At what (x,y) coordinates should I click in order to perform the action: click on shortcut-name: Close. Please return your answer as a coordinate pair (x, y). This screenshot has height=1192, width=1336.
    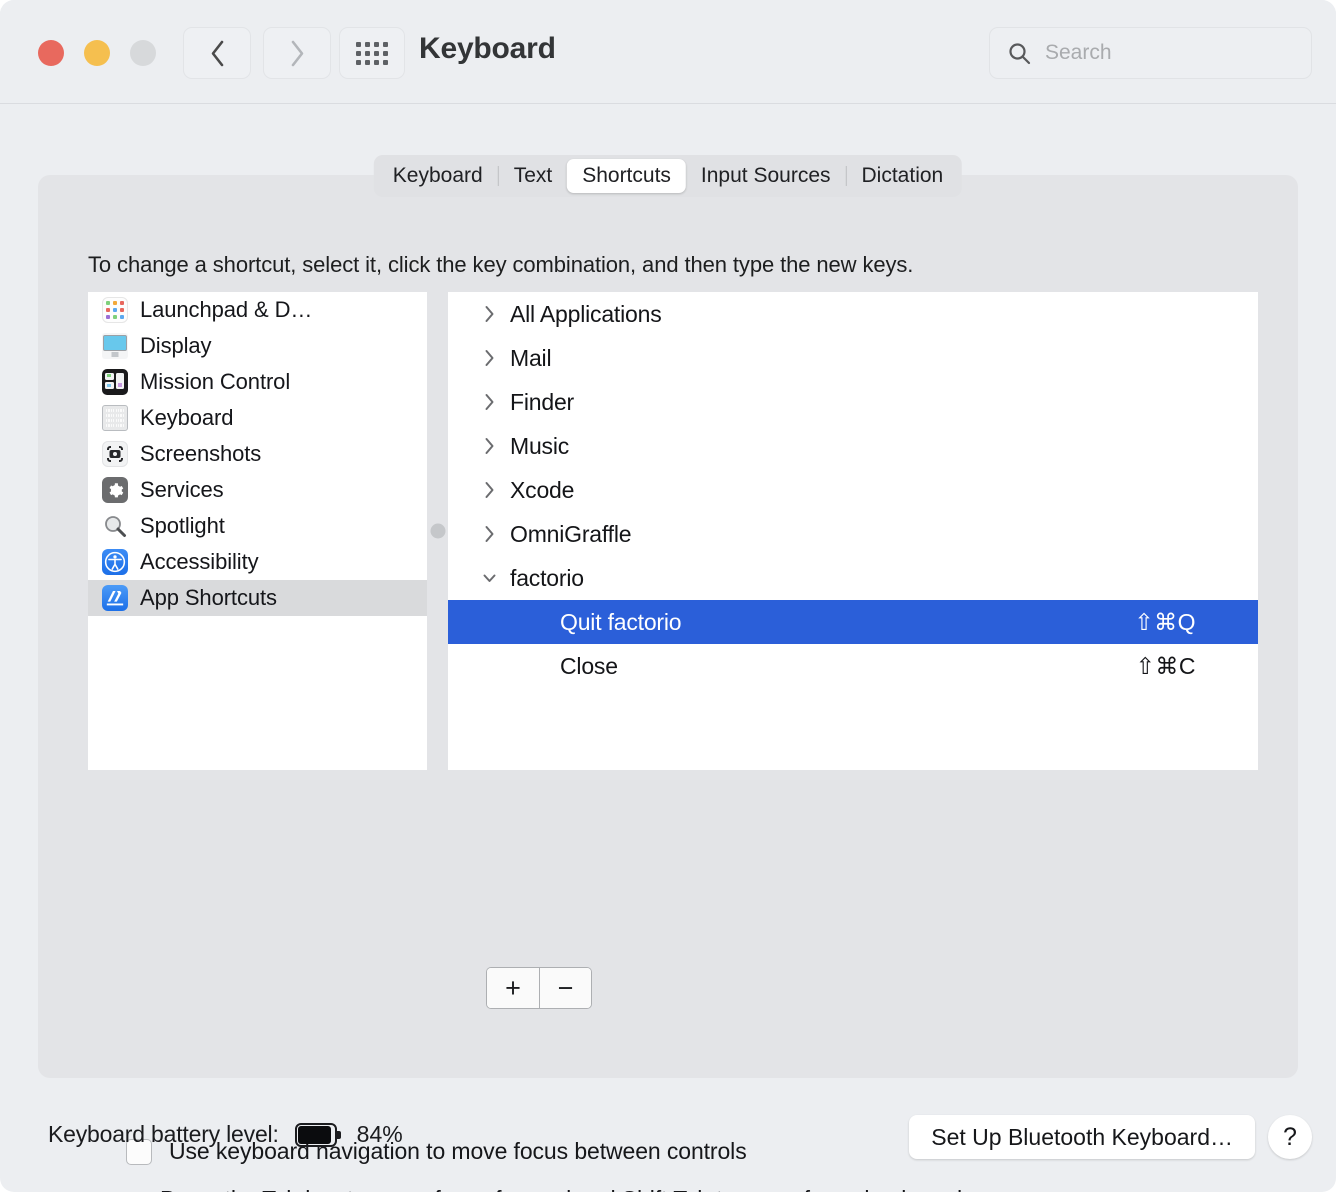
    Looking at the image, I should click on (589, 665).